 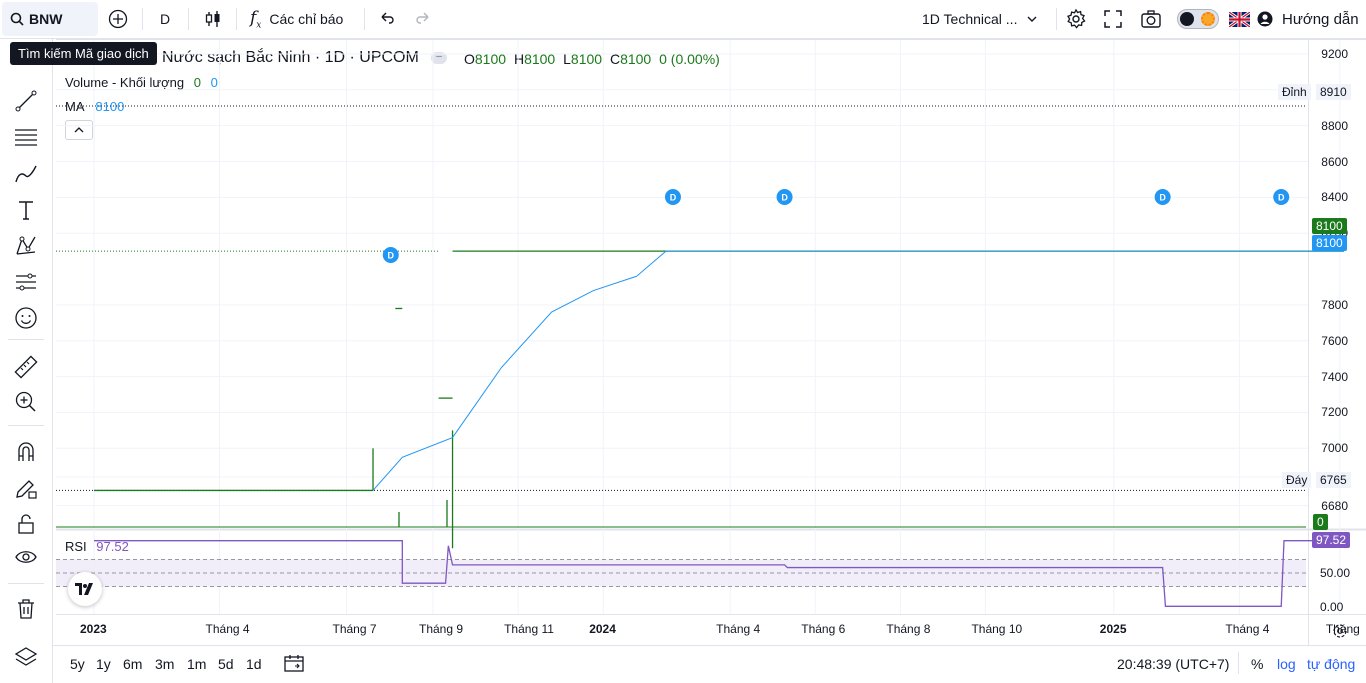 What do you see at coordinates (1331, 540) in the screenshot?
I see `rsi-tag: 97.52` at bounding box center [1331, 540].